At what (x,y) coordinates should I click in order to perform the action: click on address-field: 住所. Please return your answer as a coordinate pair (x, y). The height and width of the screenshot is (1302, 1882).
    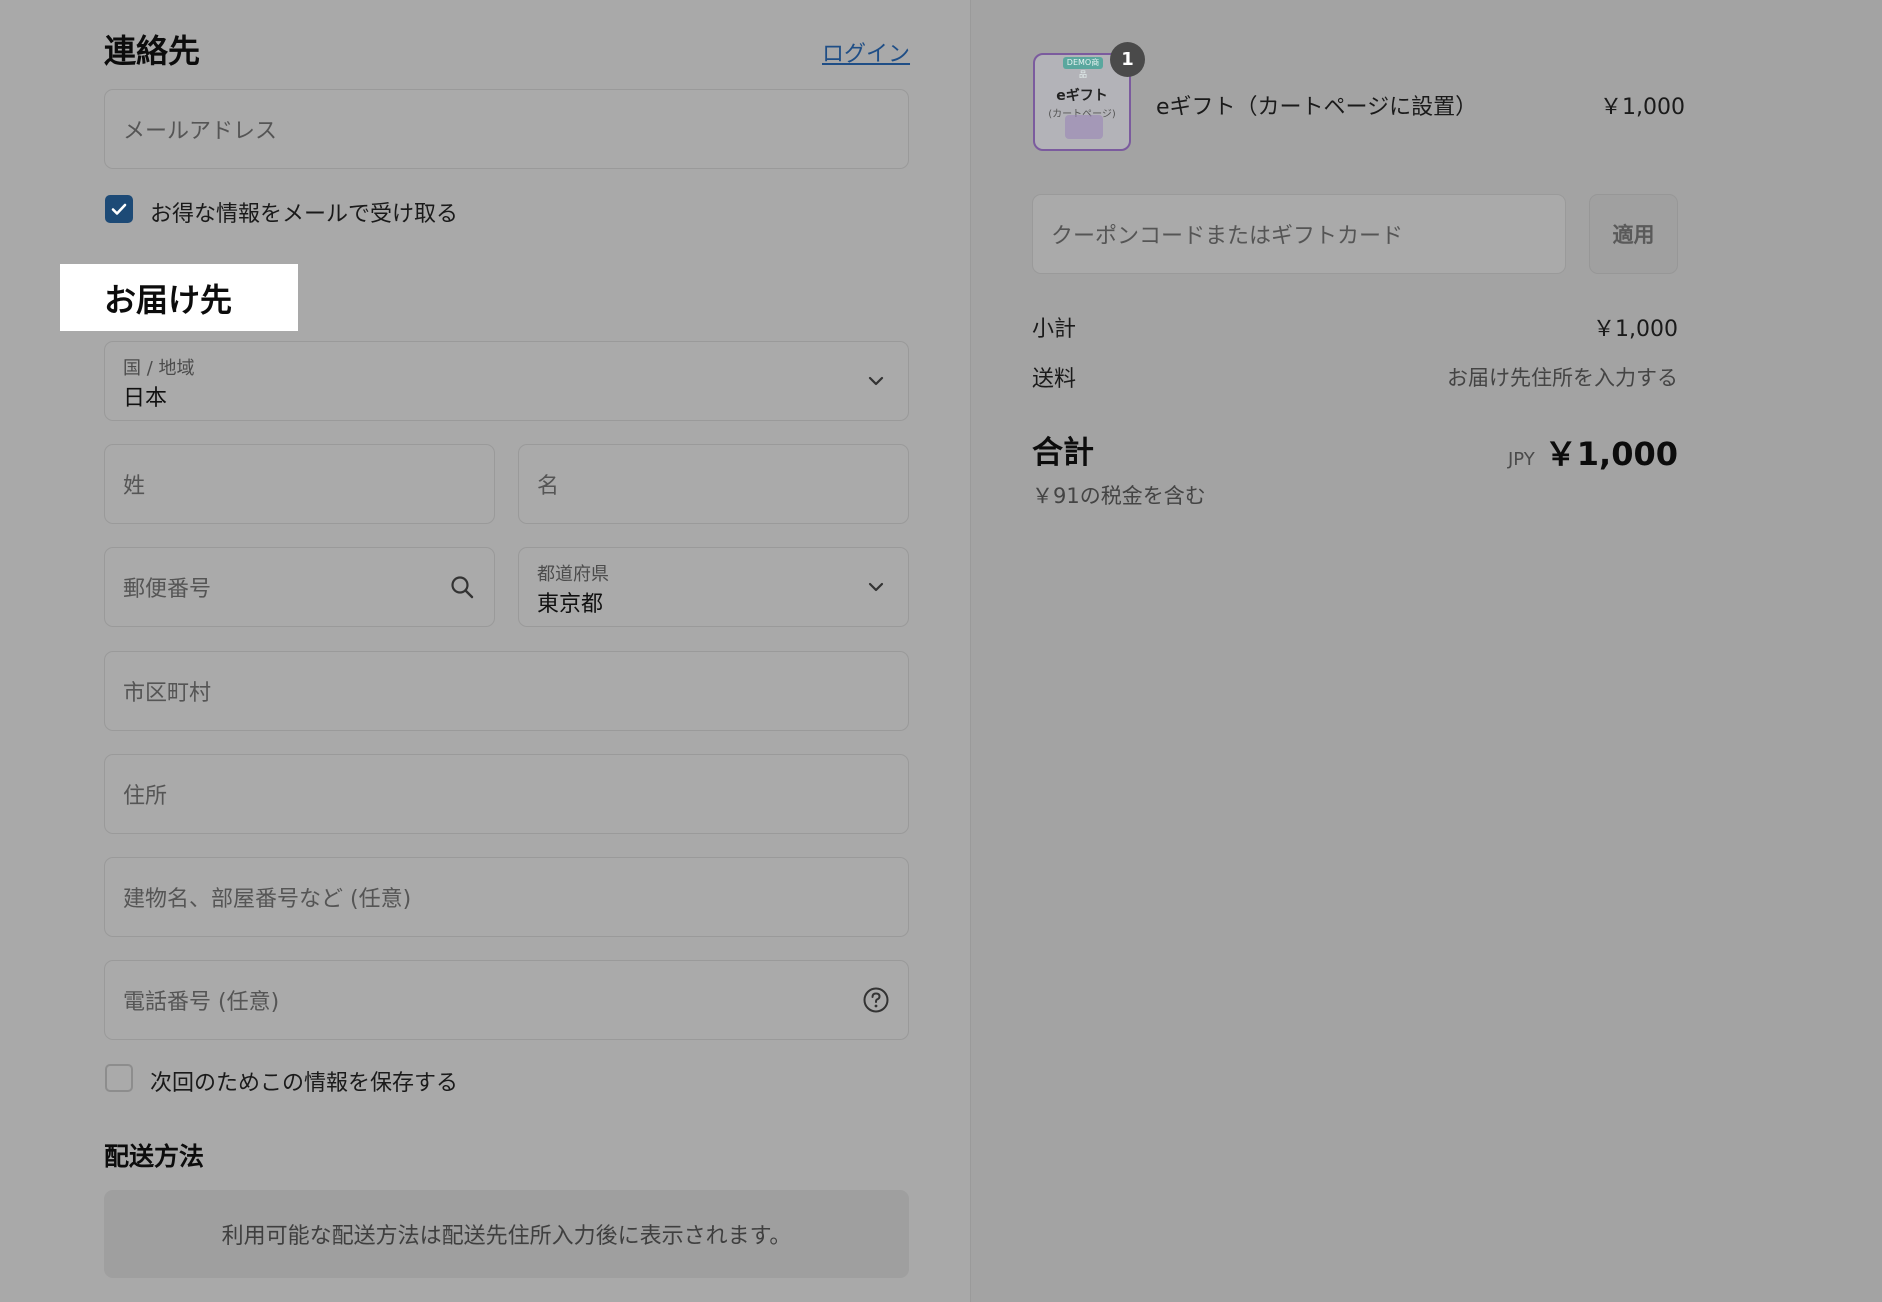
    Looking at the image, I should click on (506, 794).